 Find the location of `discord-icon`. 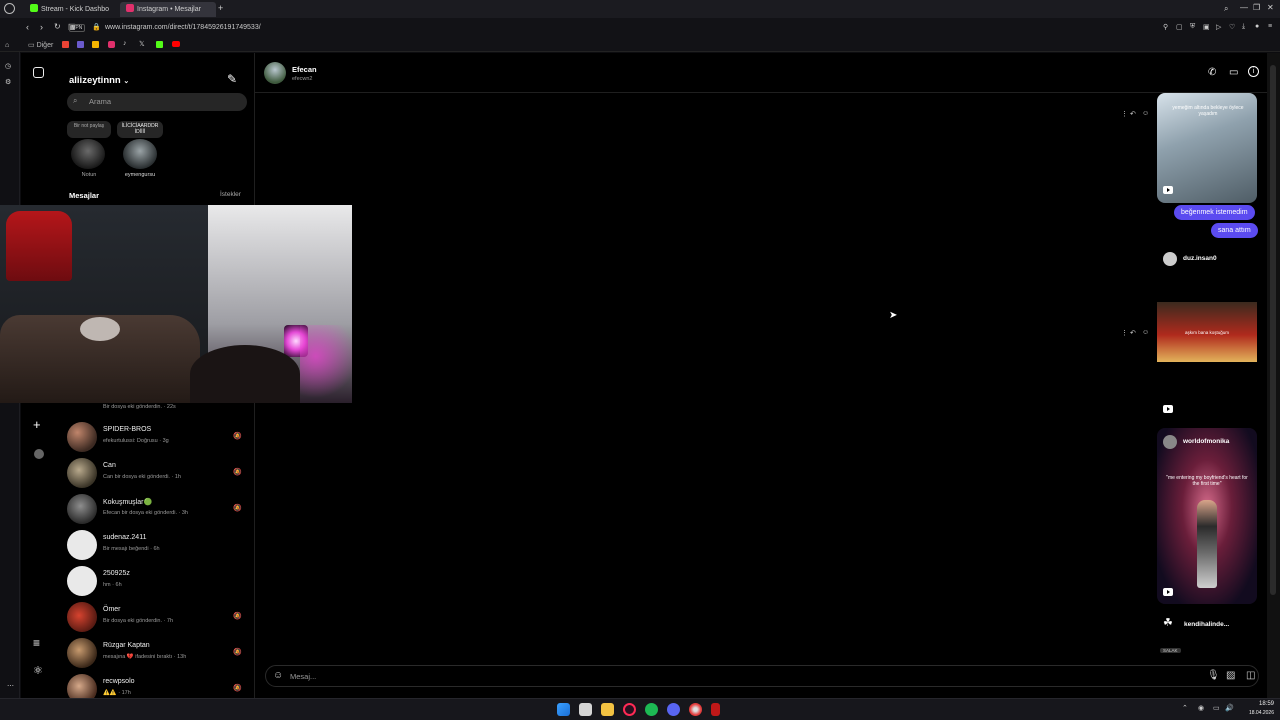

discord-icon is located at coordinates (673, 709).